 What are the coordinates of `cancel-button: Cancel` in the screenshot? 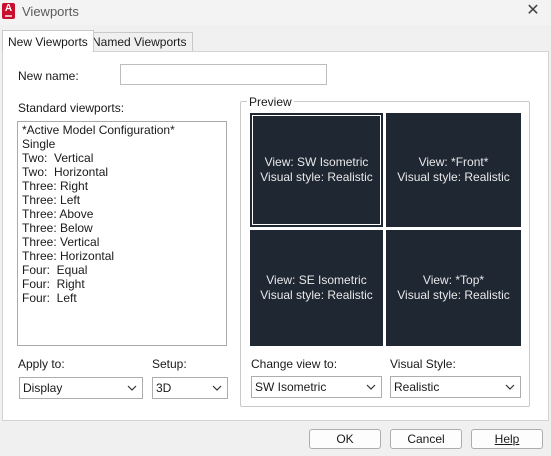 It's located at (426, 439).